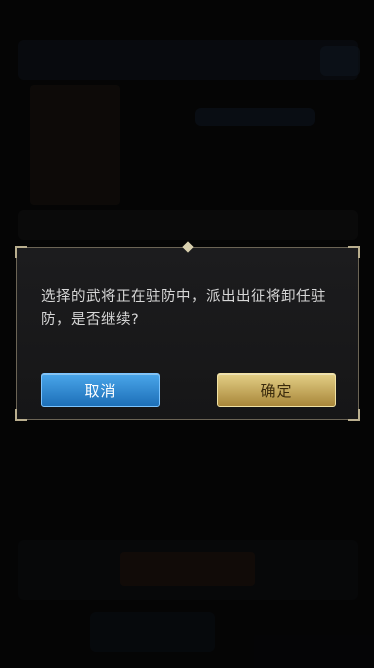 Image resolution: width=374 pixels, height=668 pixels. I want to click on cancel-button: 取消, so click(100, 390).